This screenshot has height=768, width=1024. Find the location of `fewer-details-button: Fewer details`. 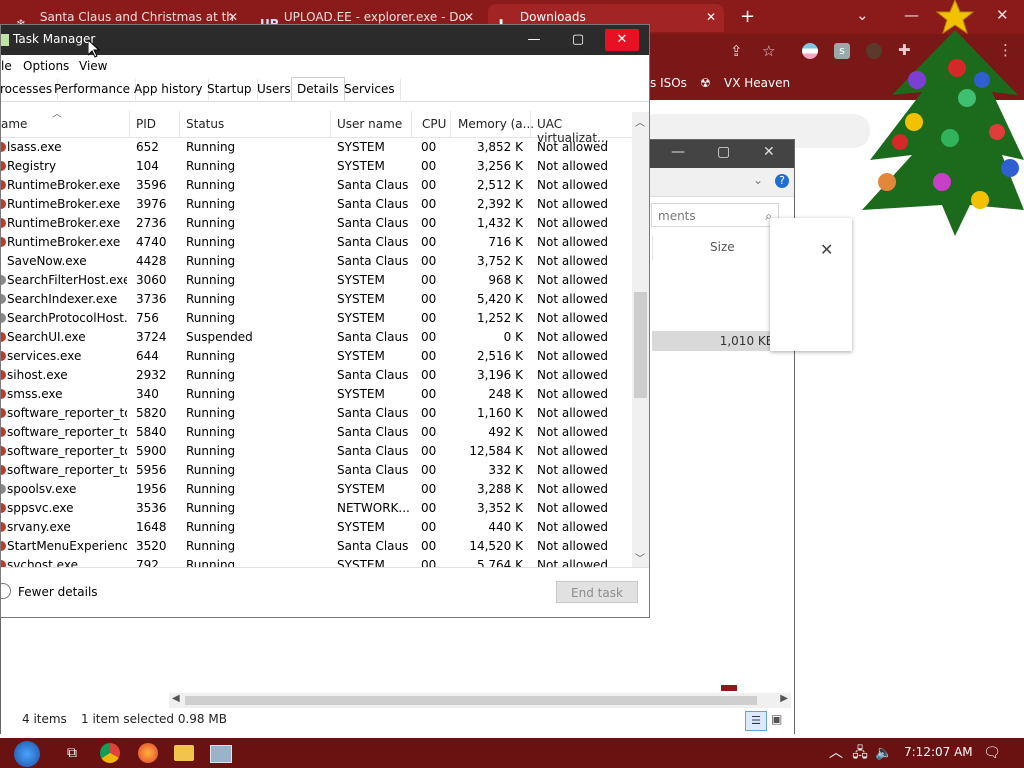

fewer-details-button: Fewer details is located at coordinates (58, 592).